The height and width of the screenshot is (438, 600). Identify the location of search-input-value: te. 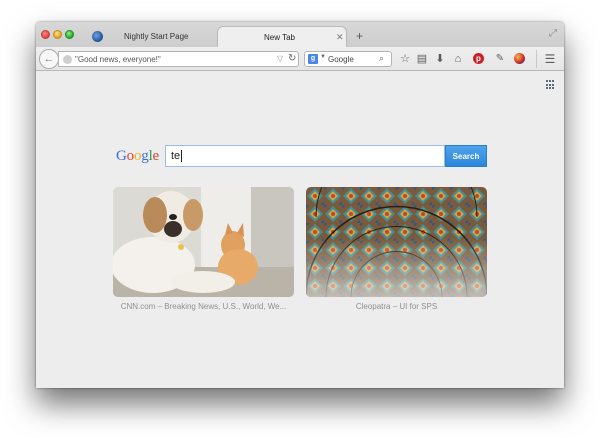
(176, 156).